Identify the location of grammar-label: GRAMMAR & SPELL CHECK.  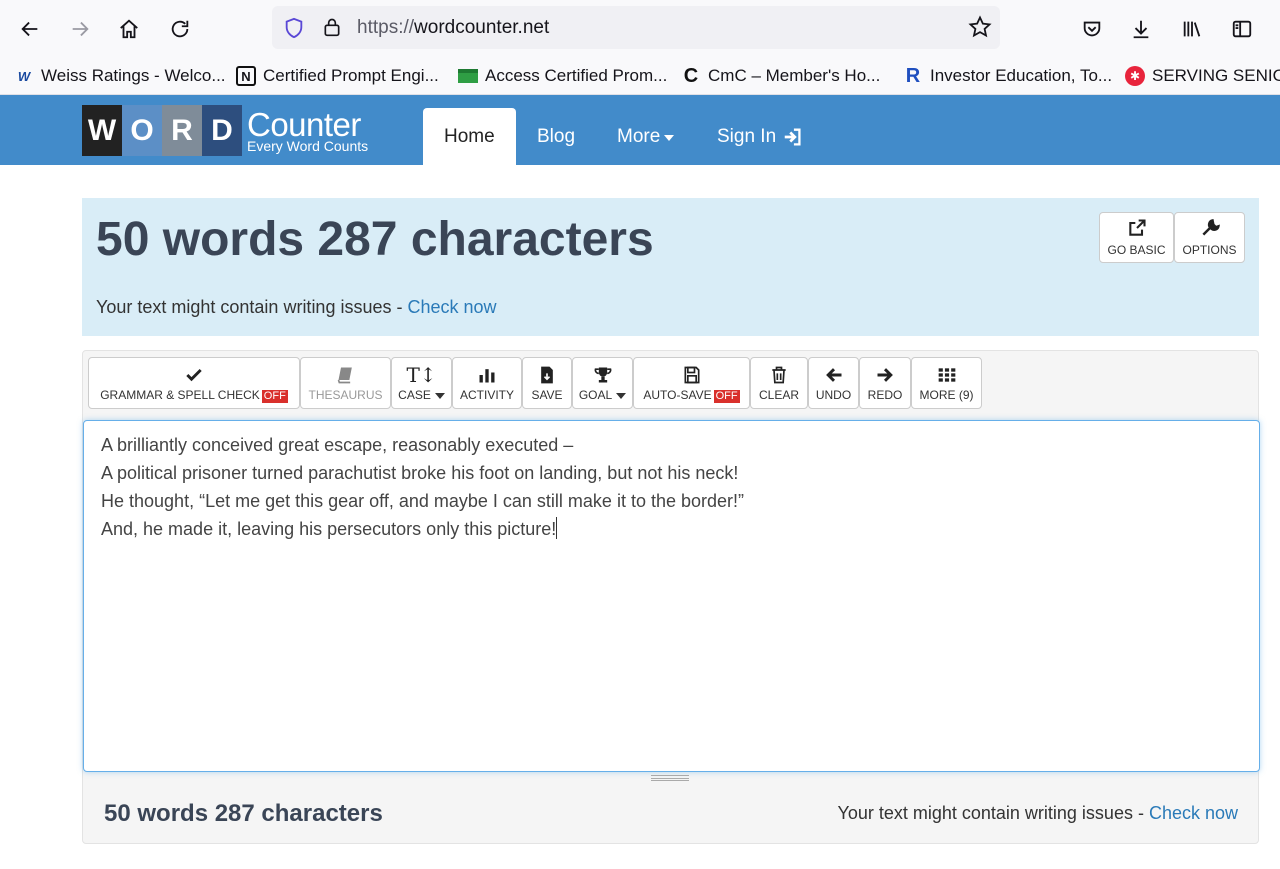
(180, 394).